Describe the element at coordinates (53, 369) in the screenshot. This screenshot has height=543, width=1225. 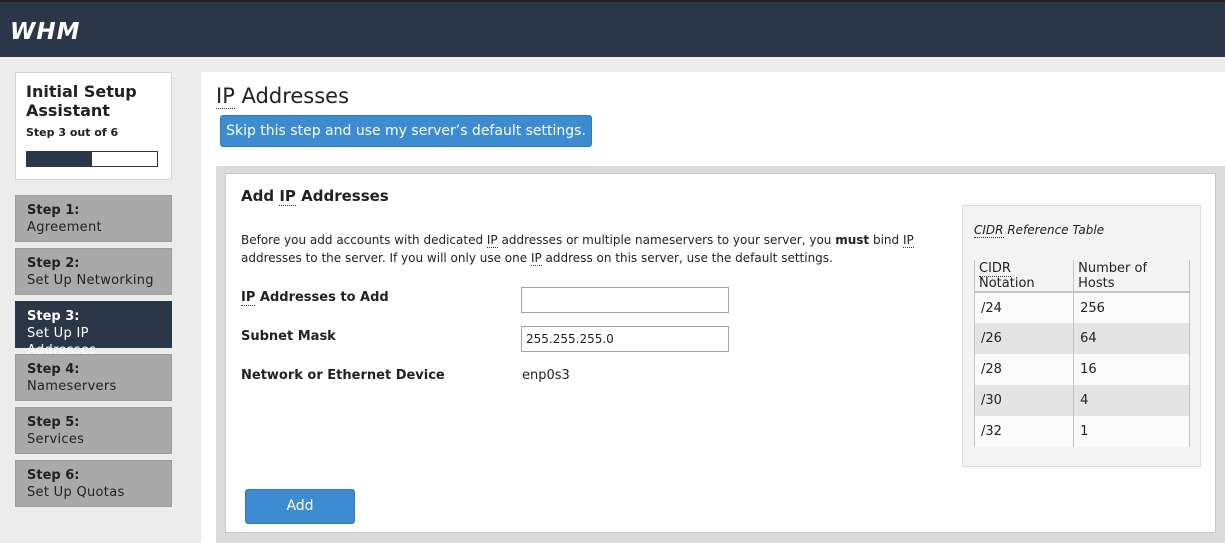
I see `step-number: Step 4:` at that location.